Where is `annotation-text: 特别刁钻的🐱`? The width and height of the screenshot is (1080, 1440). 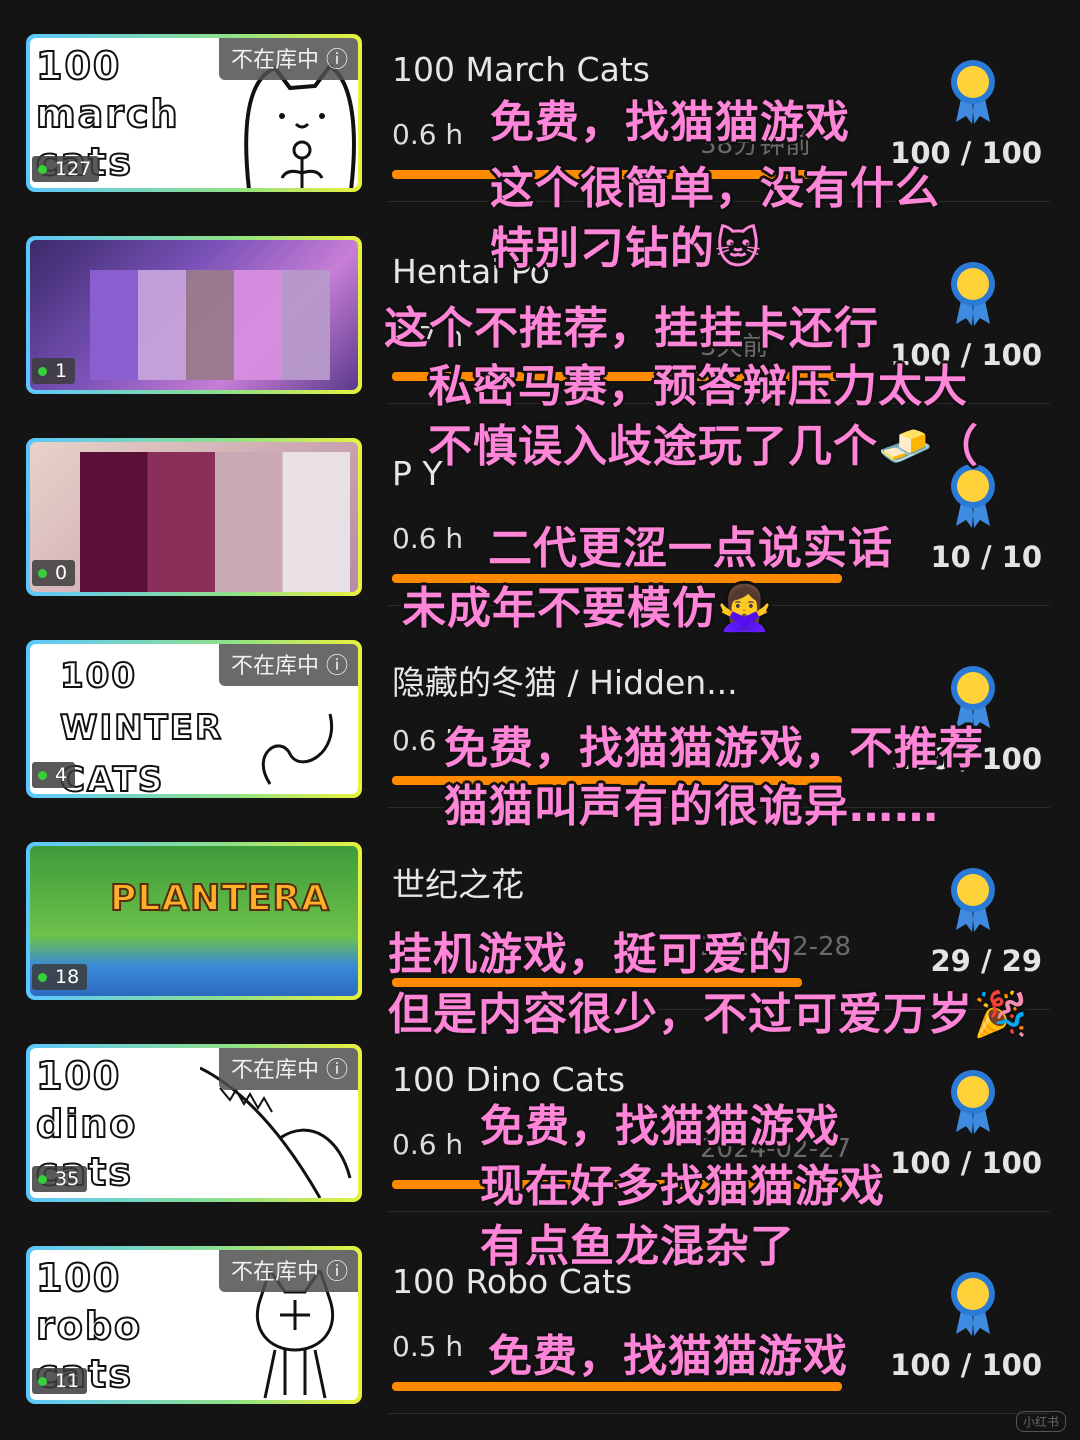
annotation-text: 特别刁钻的🐱 is located at coordinates (626, 248).